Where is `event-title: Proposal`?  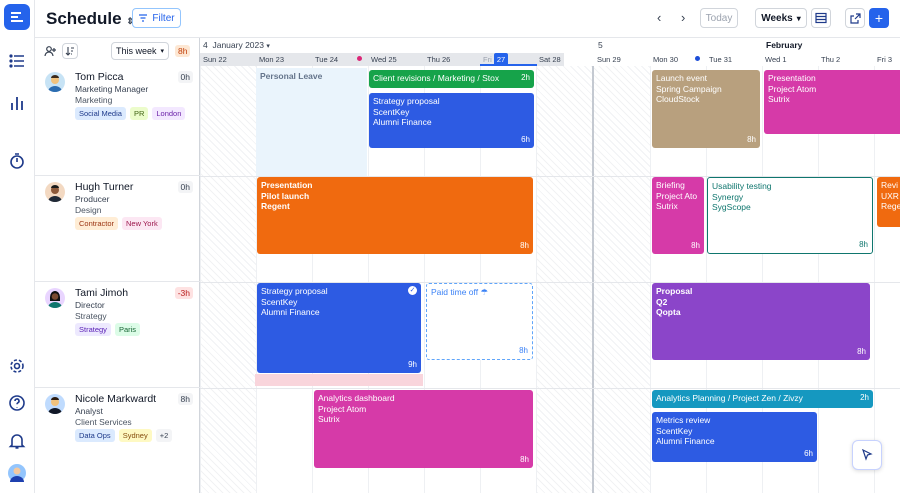 event-title: Proposal is located at coordinates (674, 291).